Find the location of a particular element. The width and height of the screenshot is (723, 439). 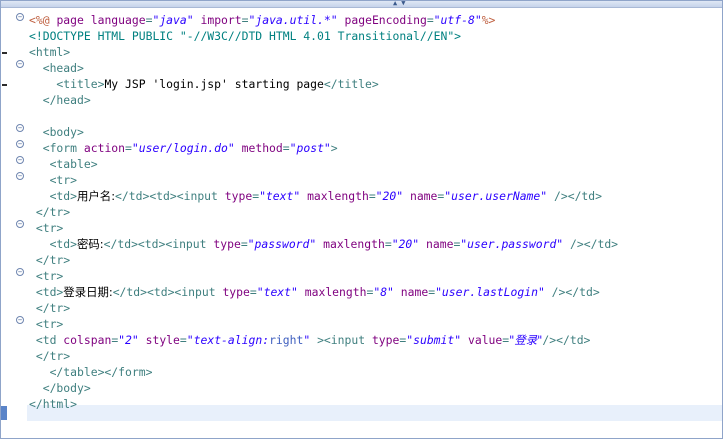

code-token: <td is located at coordinates (46, 340).